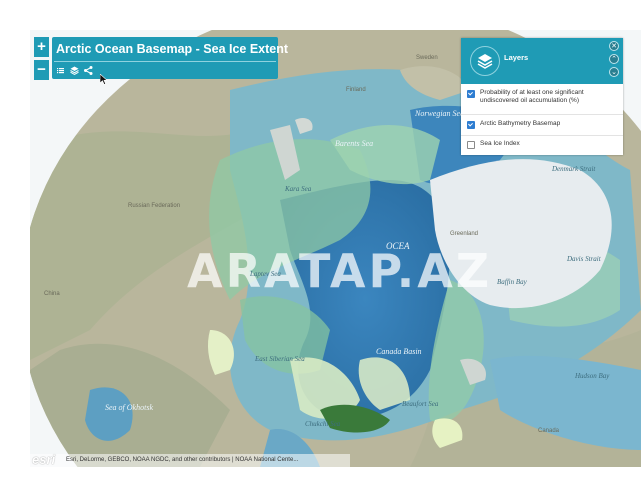 Image resolution: width=641 pixels, height=480 pixels. What do you see at coordinates (464, 234) in the screenshot?
I see `label-greenland: Greenland` at bounding box center [464, 234].